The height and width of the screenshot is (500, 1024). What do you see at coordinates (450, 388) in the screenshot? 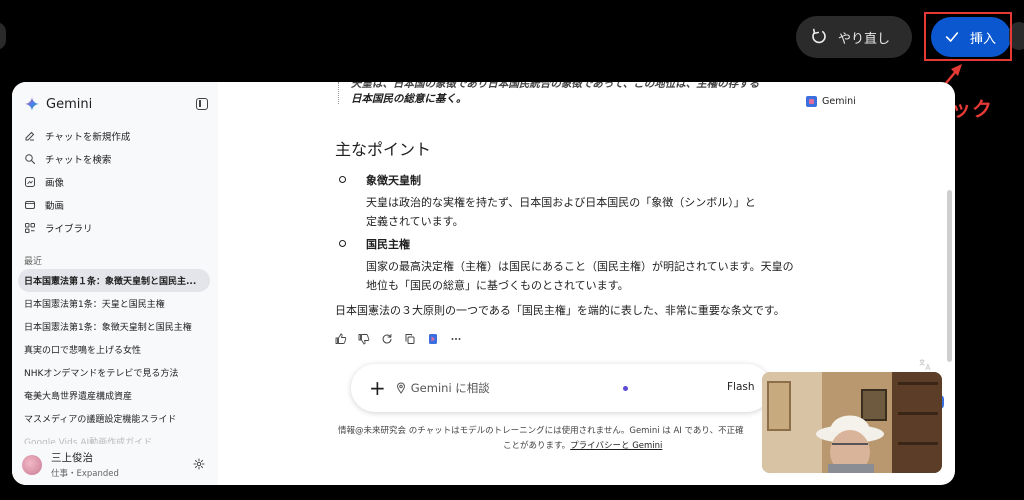
I see `input-placeholder: Gemini に相談` at bounding box center [450, 388].